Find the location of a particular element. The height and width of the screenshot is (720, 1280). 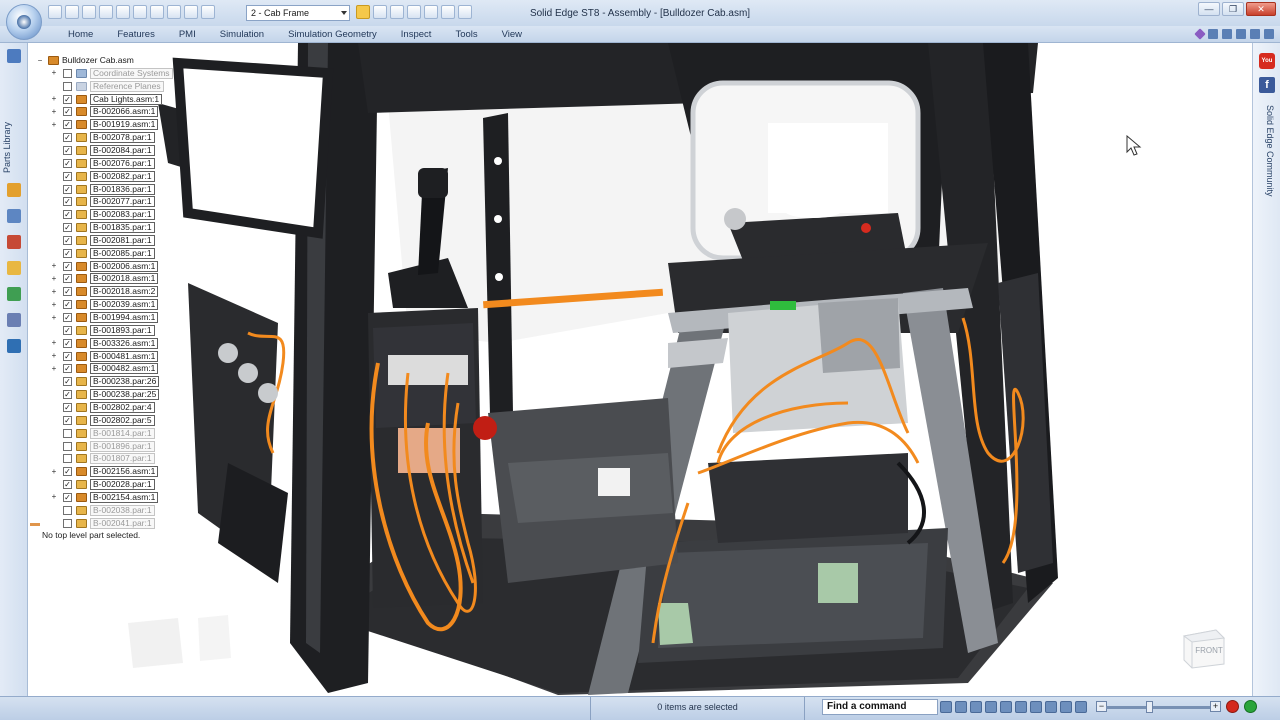

tab-pmi: PMI is located at coordinates (187, 34).